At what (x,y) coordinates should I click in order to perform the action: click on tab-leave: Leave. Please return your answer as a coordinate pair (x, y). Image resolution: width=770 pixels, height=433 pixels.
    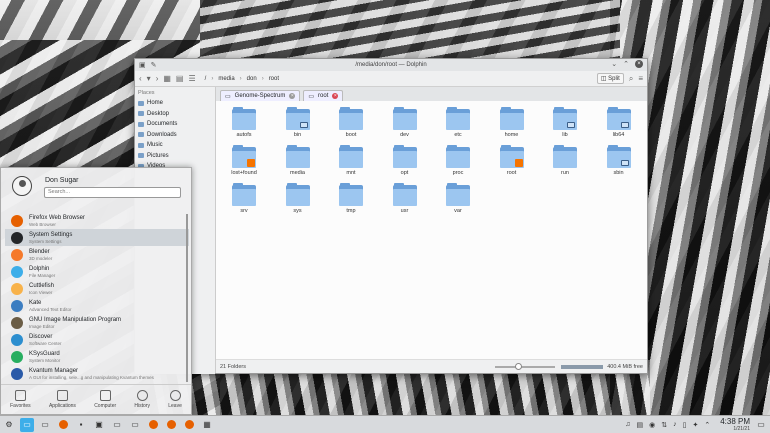
    Looking at the image, I should click on (175, 399).